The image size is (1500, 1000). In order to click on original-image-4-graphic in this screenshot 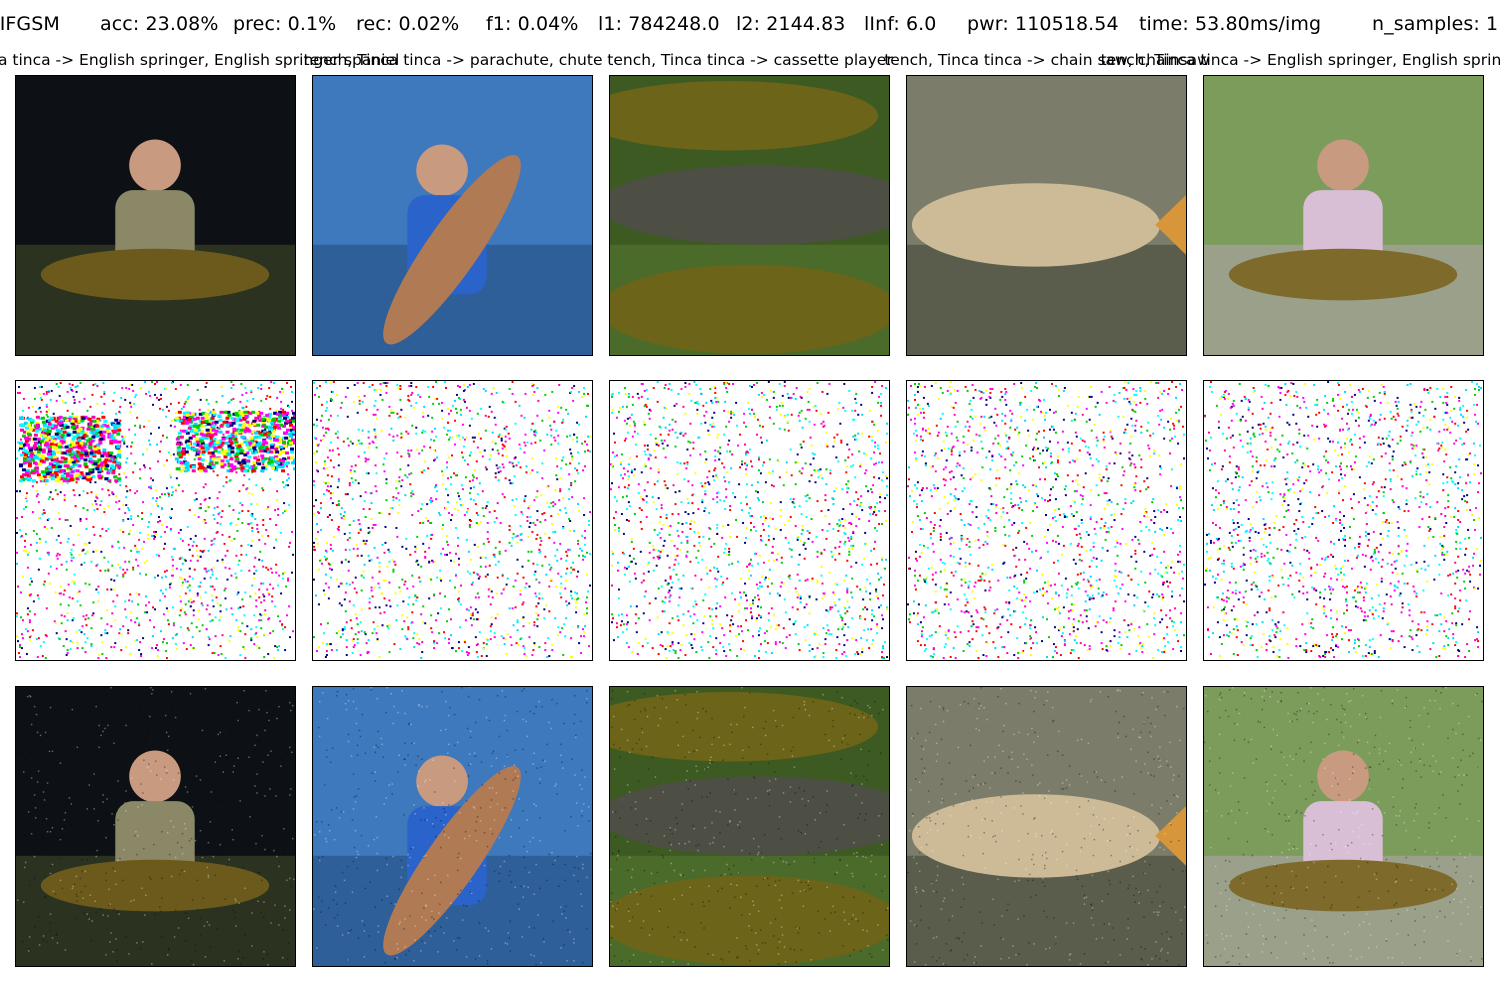, I will do `click(1046, 215)`.